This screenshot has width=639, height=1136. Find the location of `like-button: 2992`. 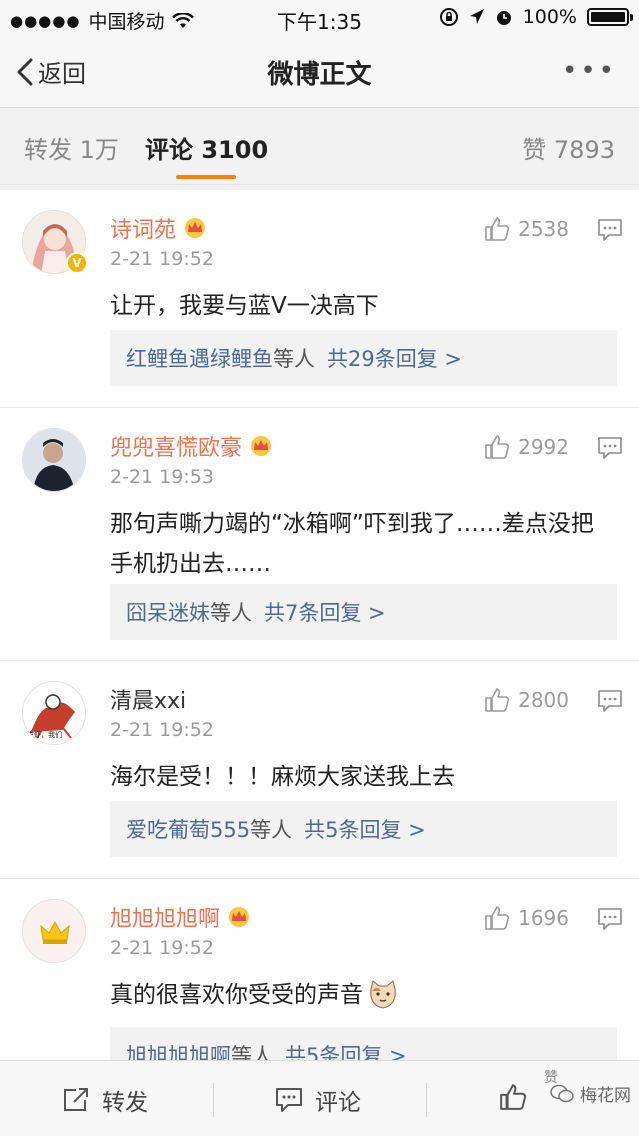

like-button: 2992 is located at coordinates (526, 447).